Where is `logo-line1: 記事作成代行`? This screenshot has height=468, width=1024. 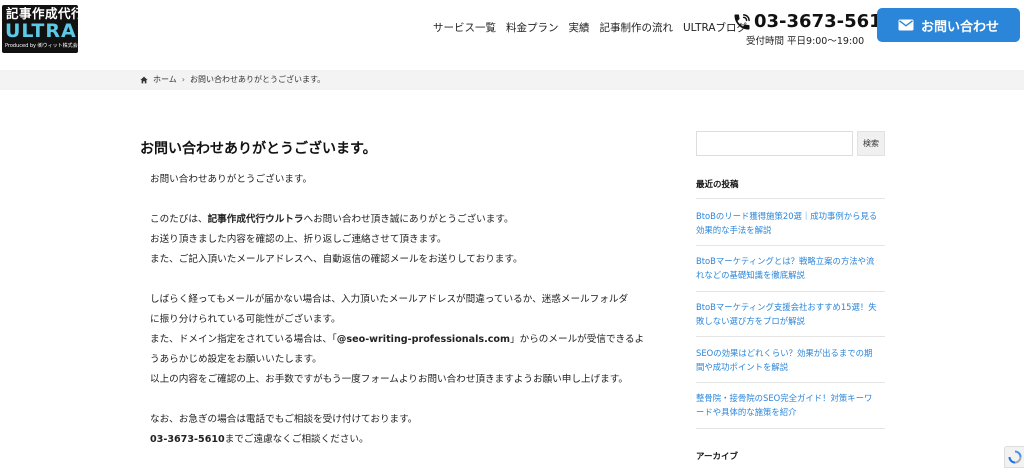 logo-line1: 記事作成代行 is located at coordinates (45, 13).